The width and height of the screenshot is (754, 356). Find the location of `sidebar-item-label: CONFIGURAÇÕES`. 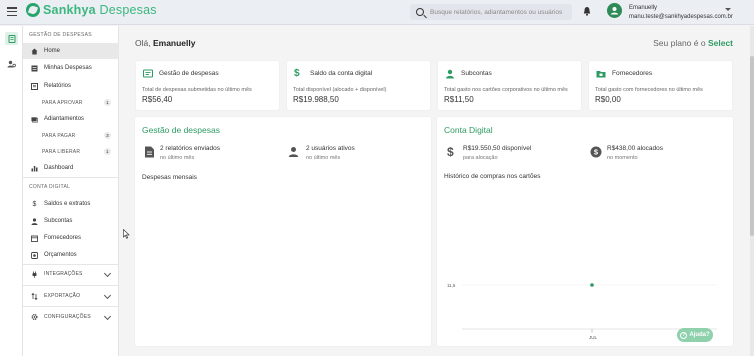

sidebar-item-label: CONFIGURAÇÕES is located at coordinates (67, 317).